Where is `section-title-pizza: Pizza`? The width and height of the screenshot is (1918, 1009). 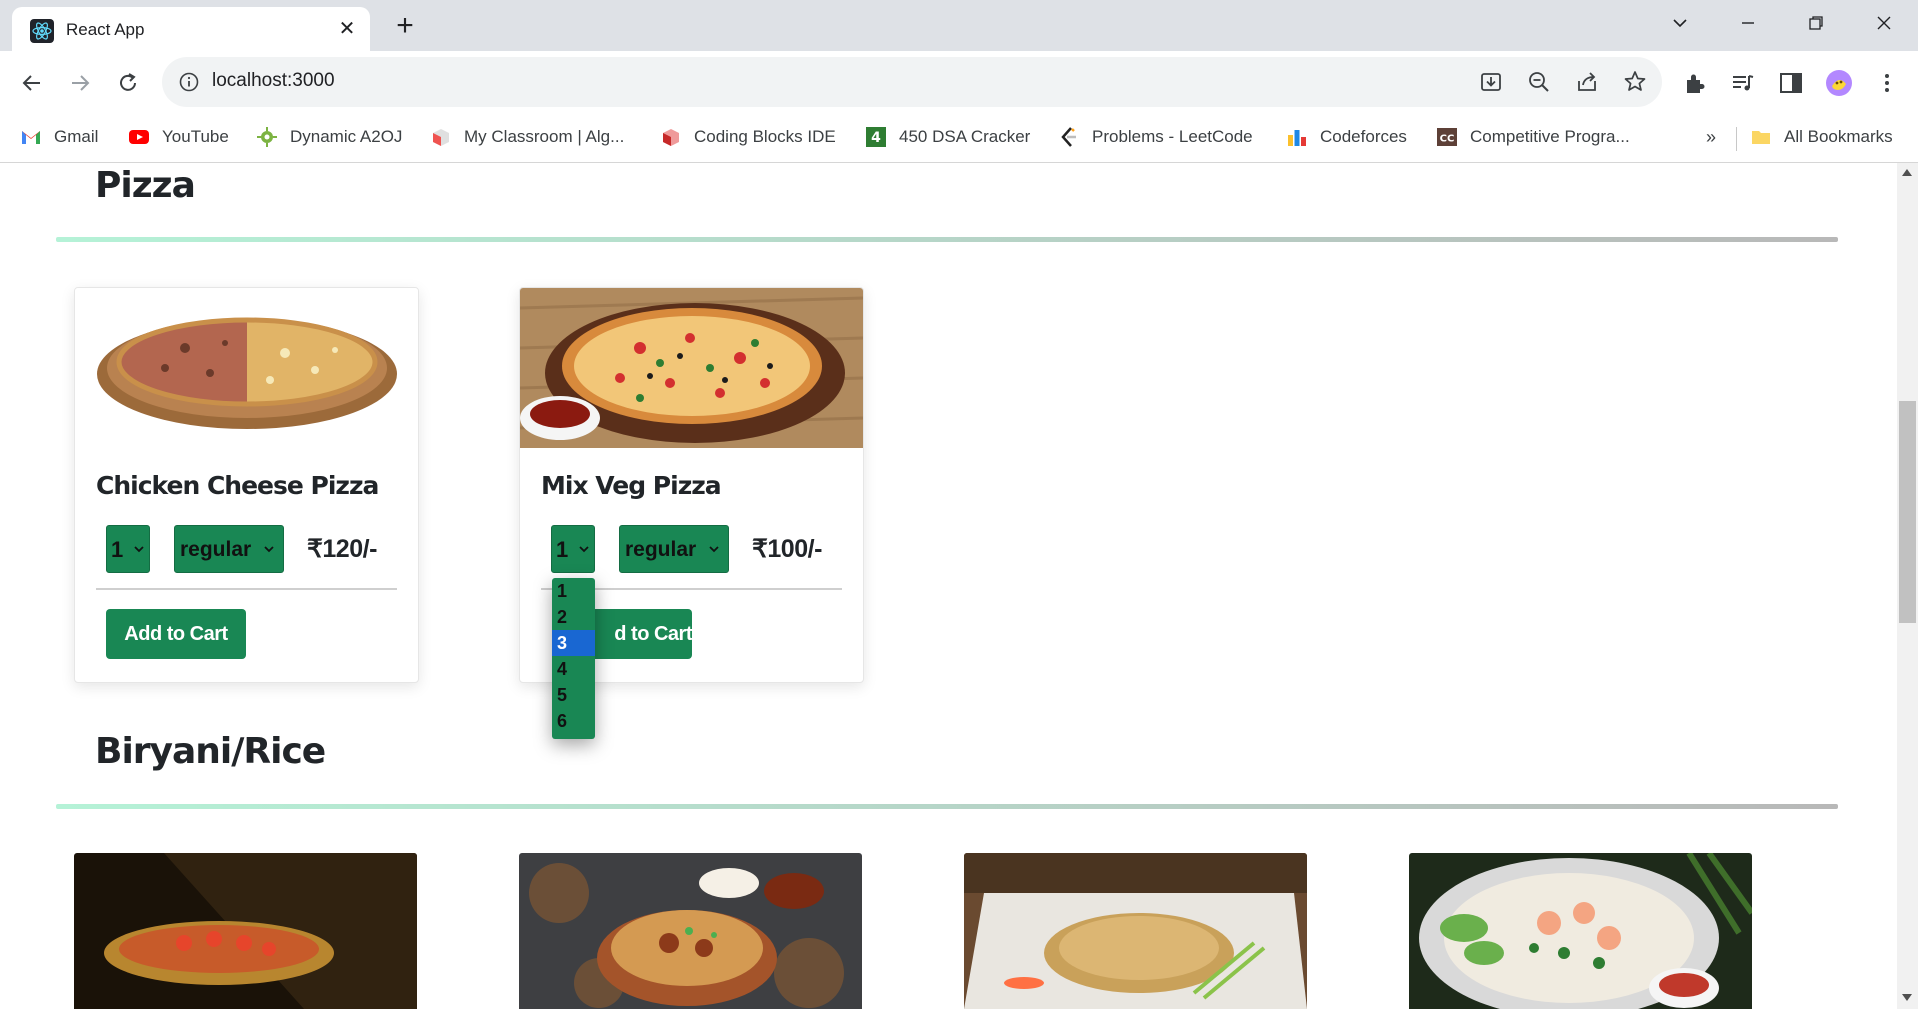 section-title-pizza: Pizza is located at coordinates (145, 185).